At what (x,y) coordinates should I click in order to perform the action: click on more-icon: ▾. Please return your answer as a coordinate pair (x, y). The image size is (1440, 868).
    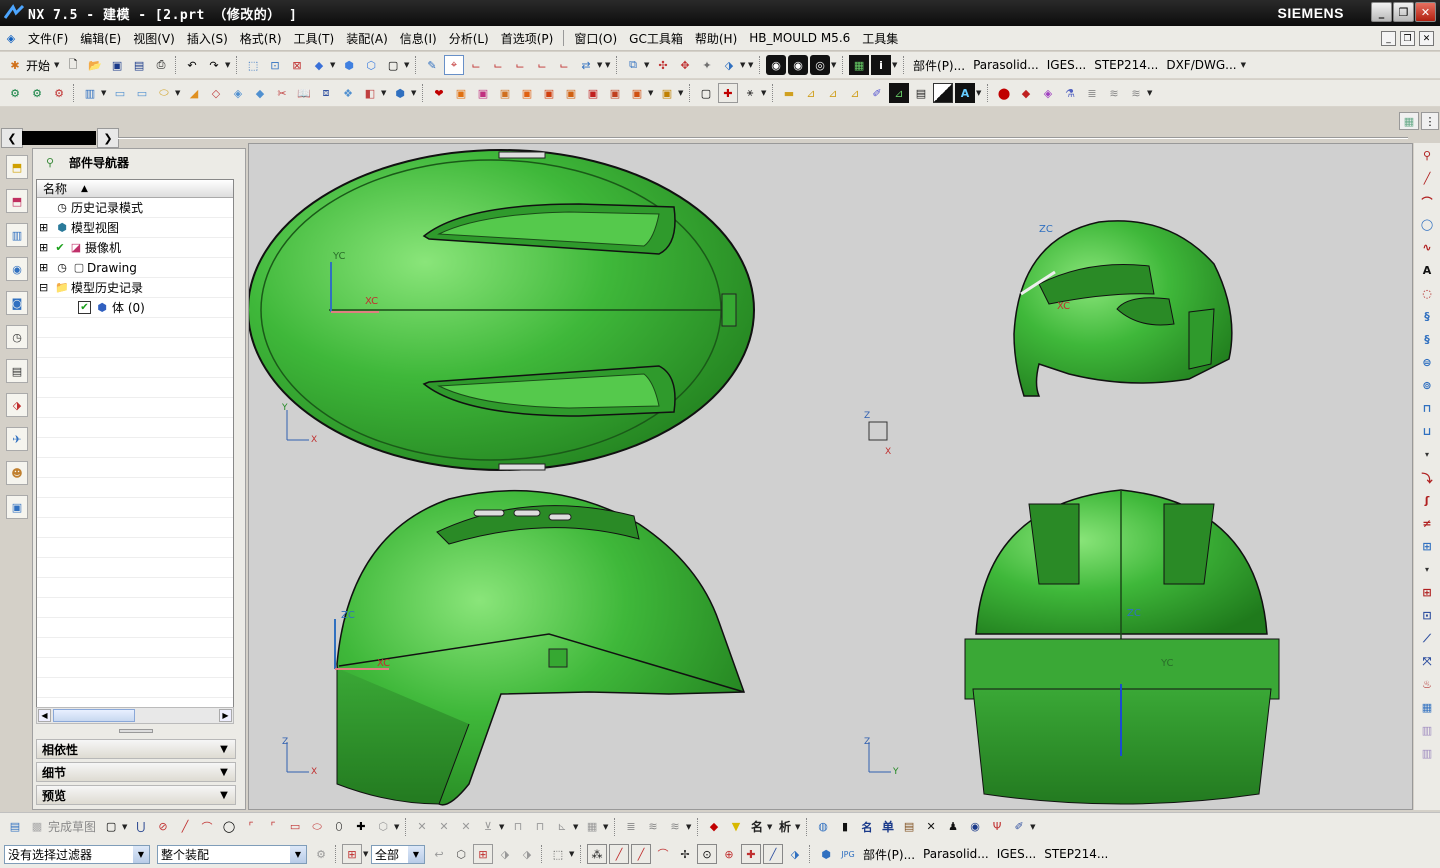
    Looking at the image, I should click on (1427, 454).